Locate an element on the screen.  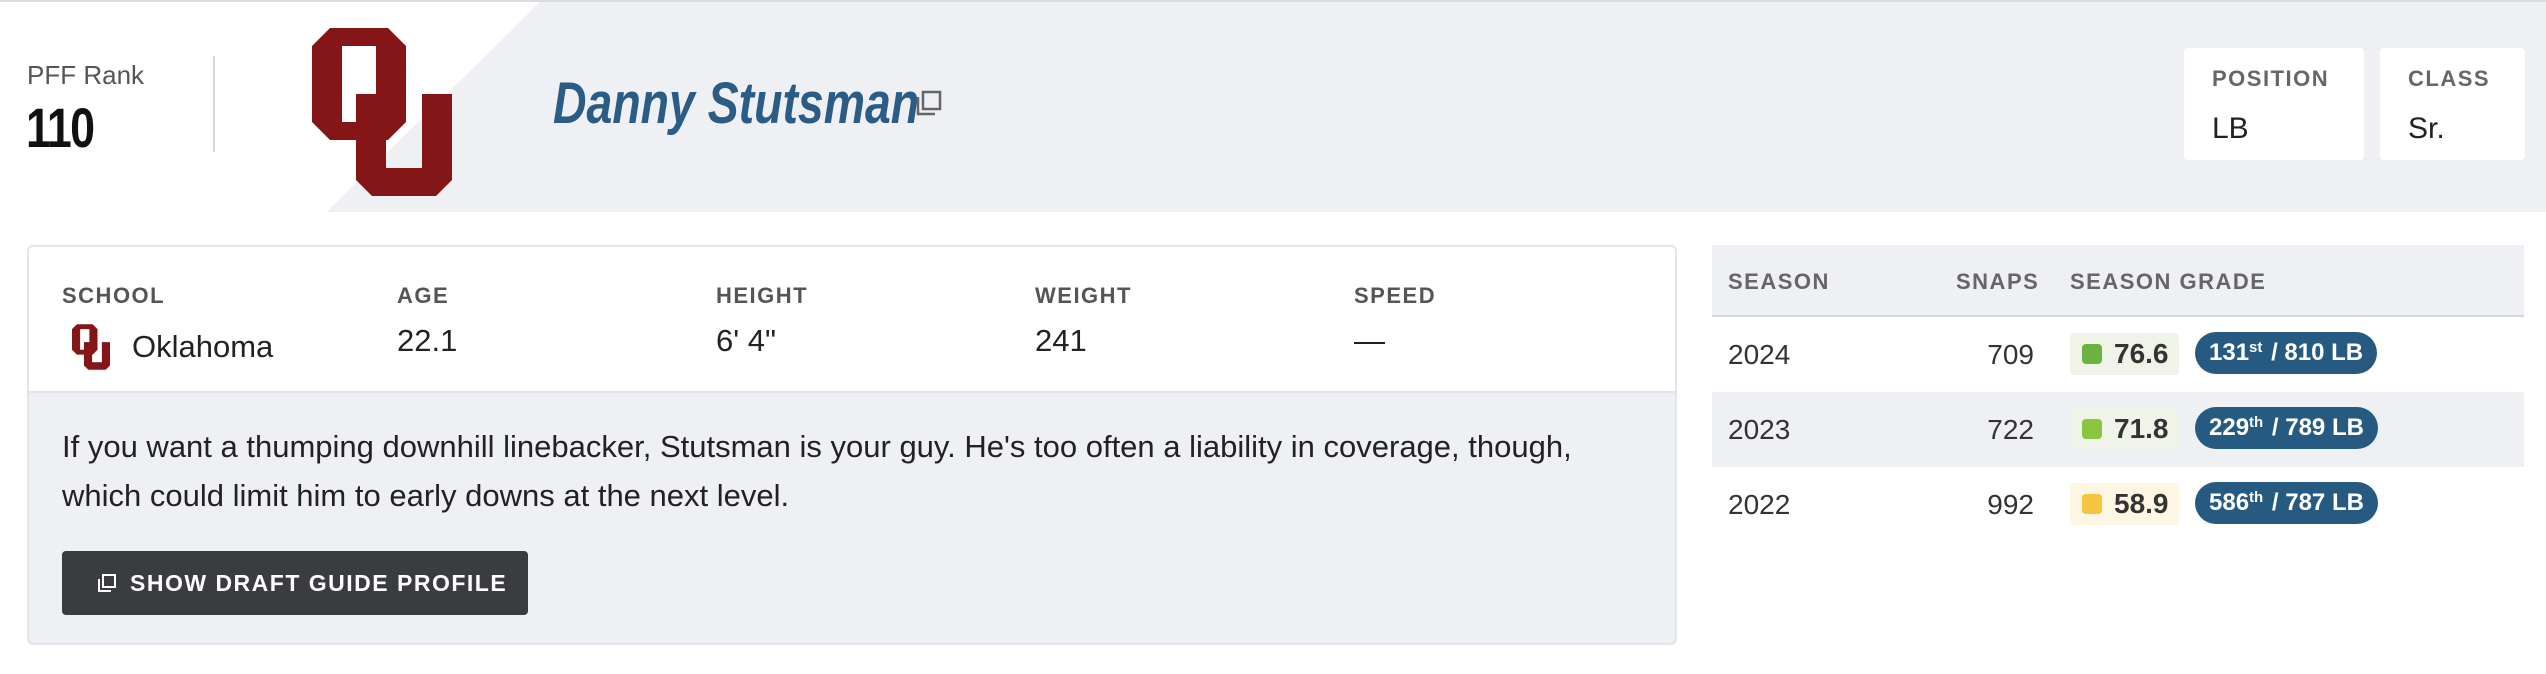
pff-rank-value: 110 is located at coordinates (60, 127).